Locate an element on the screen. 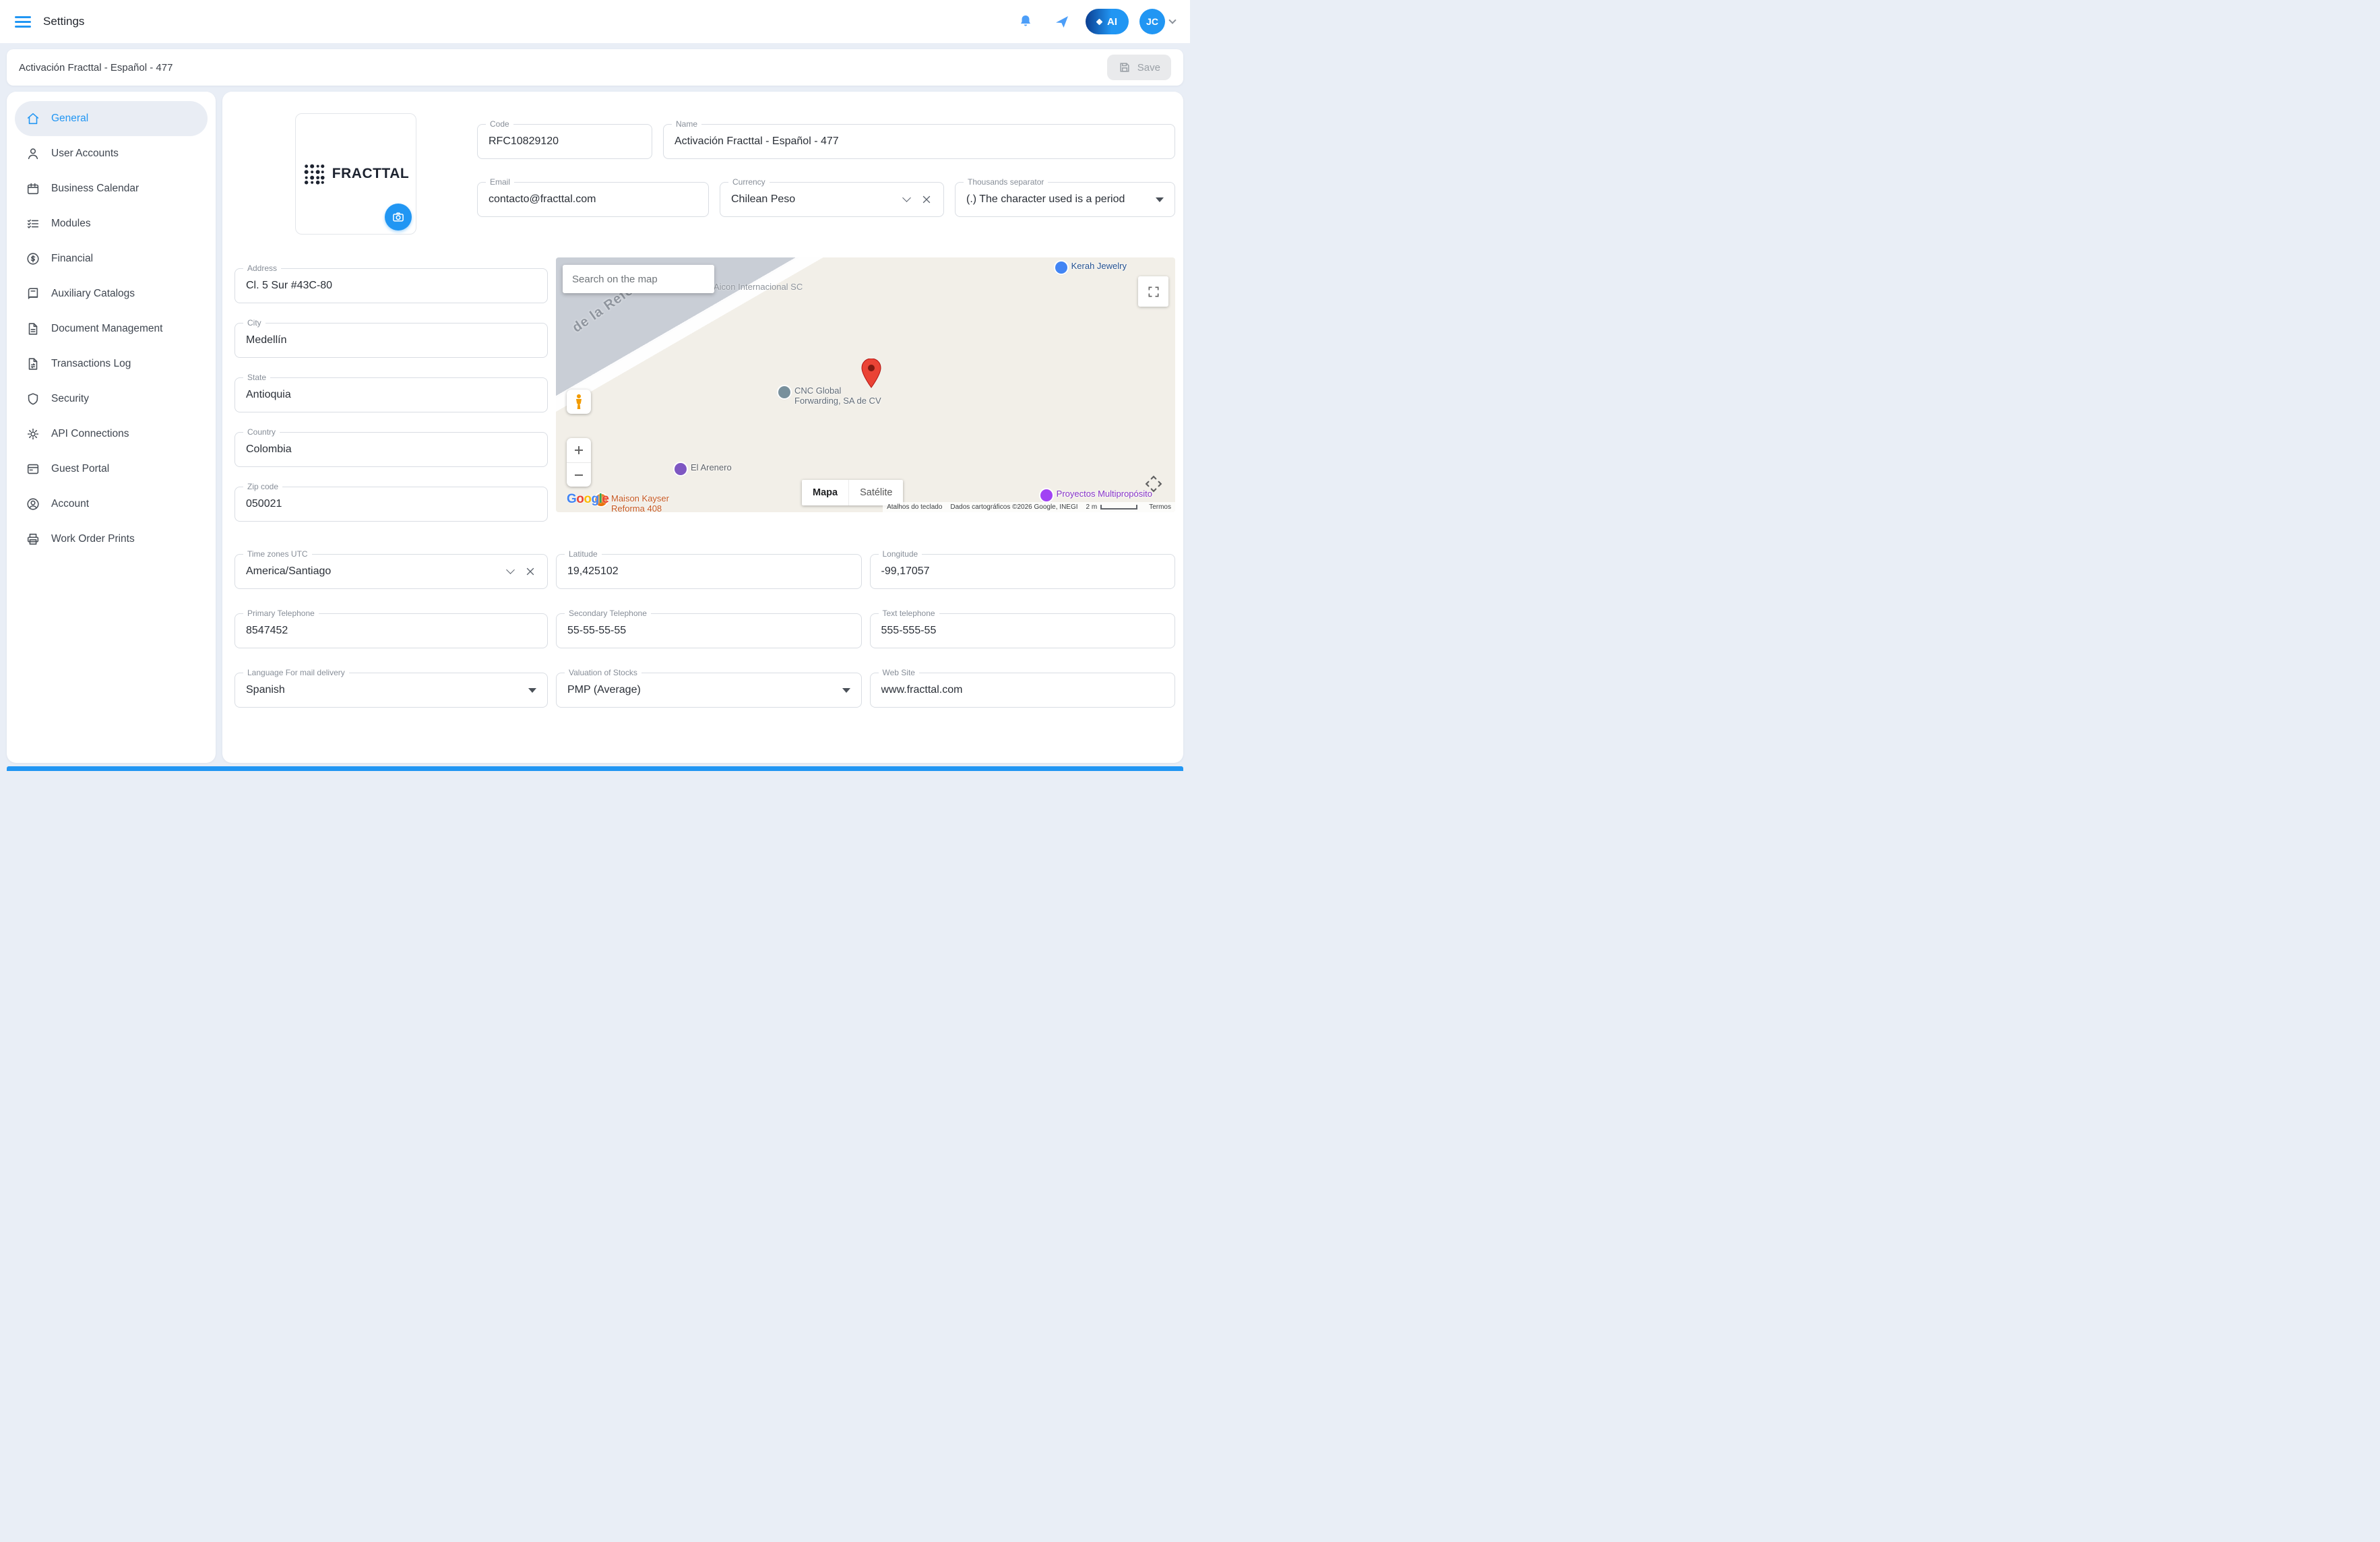 This screenshot has height=1542, width=2380. bell-icon is located at coordinates (1026, 21).